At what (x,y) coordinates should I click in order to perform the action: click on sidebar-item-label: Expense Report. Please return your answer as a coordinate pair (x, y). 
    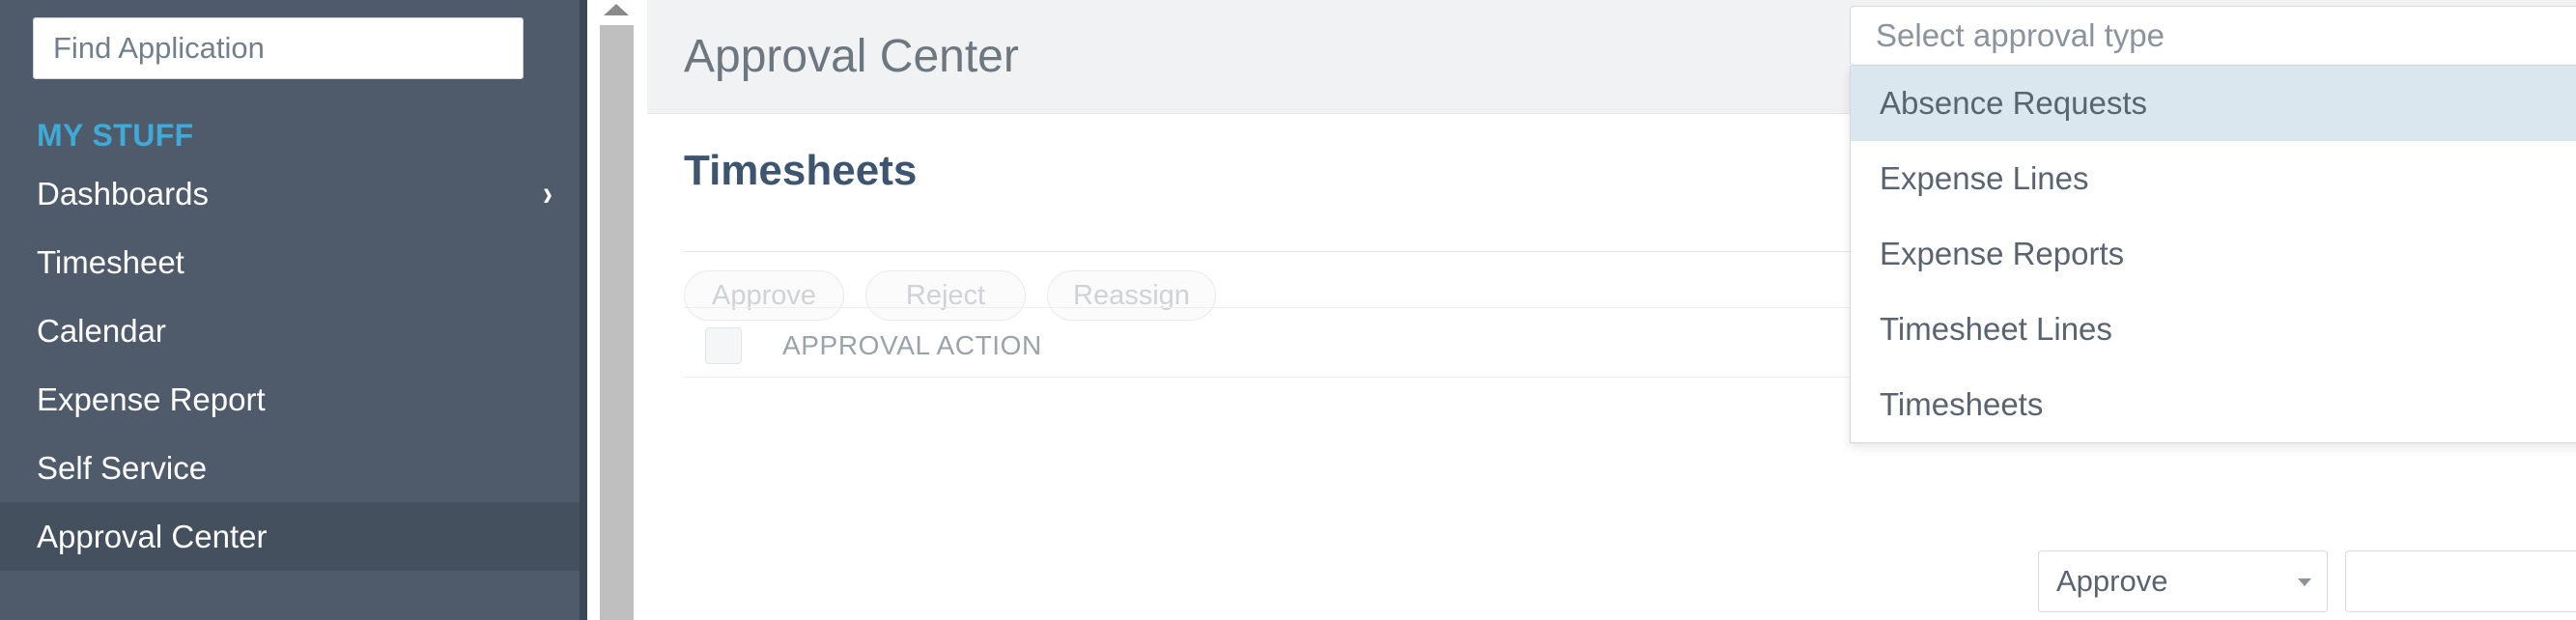
    Looking at the image, I should click on (151, 398).